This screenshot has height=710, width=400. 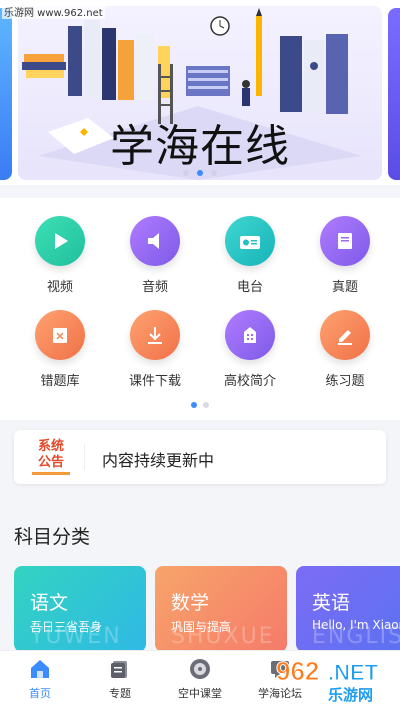 I want to click on grid-item-college: 高校简介, so click(x=250, y=349).